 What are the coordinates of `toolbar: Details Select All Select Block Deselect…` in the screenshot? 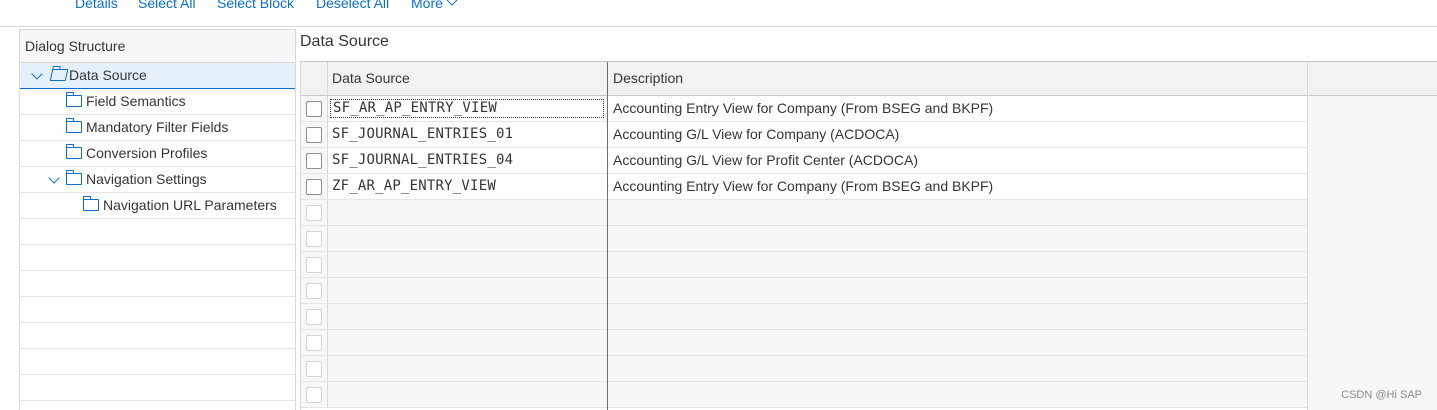 It's located at (718, 13).